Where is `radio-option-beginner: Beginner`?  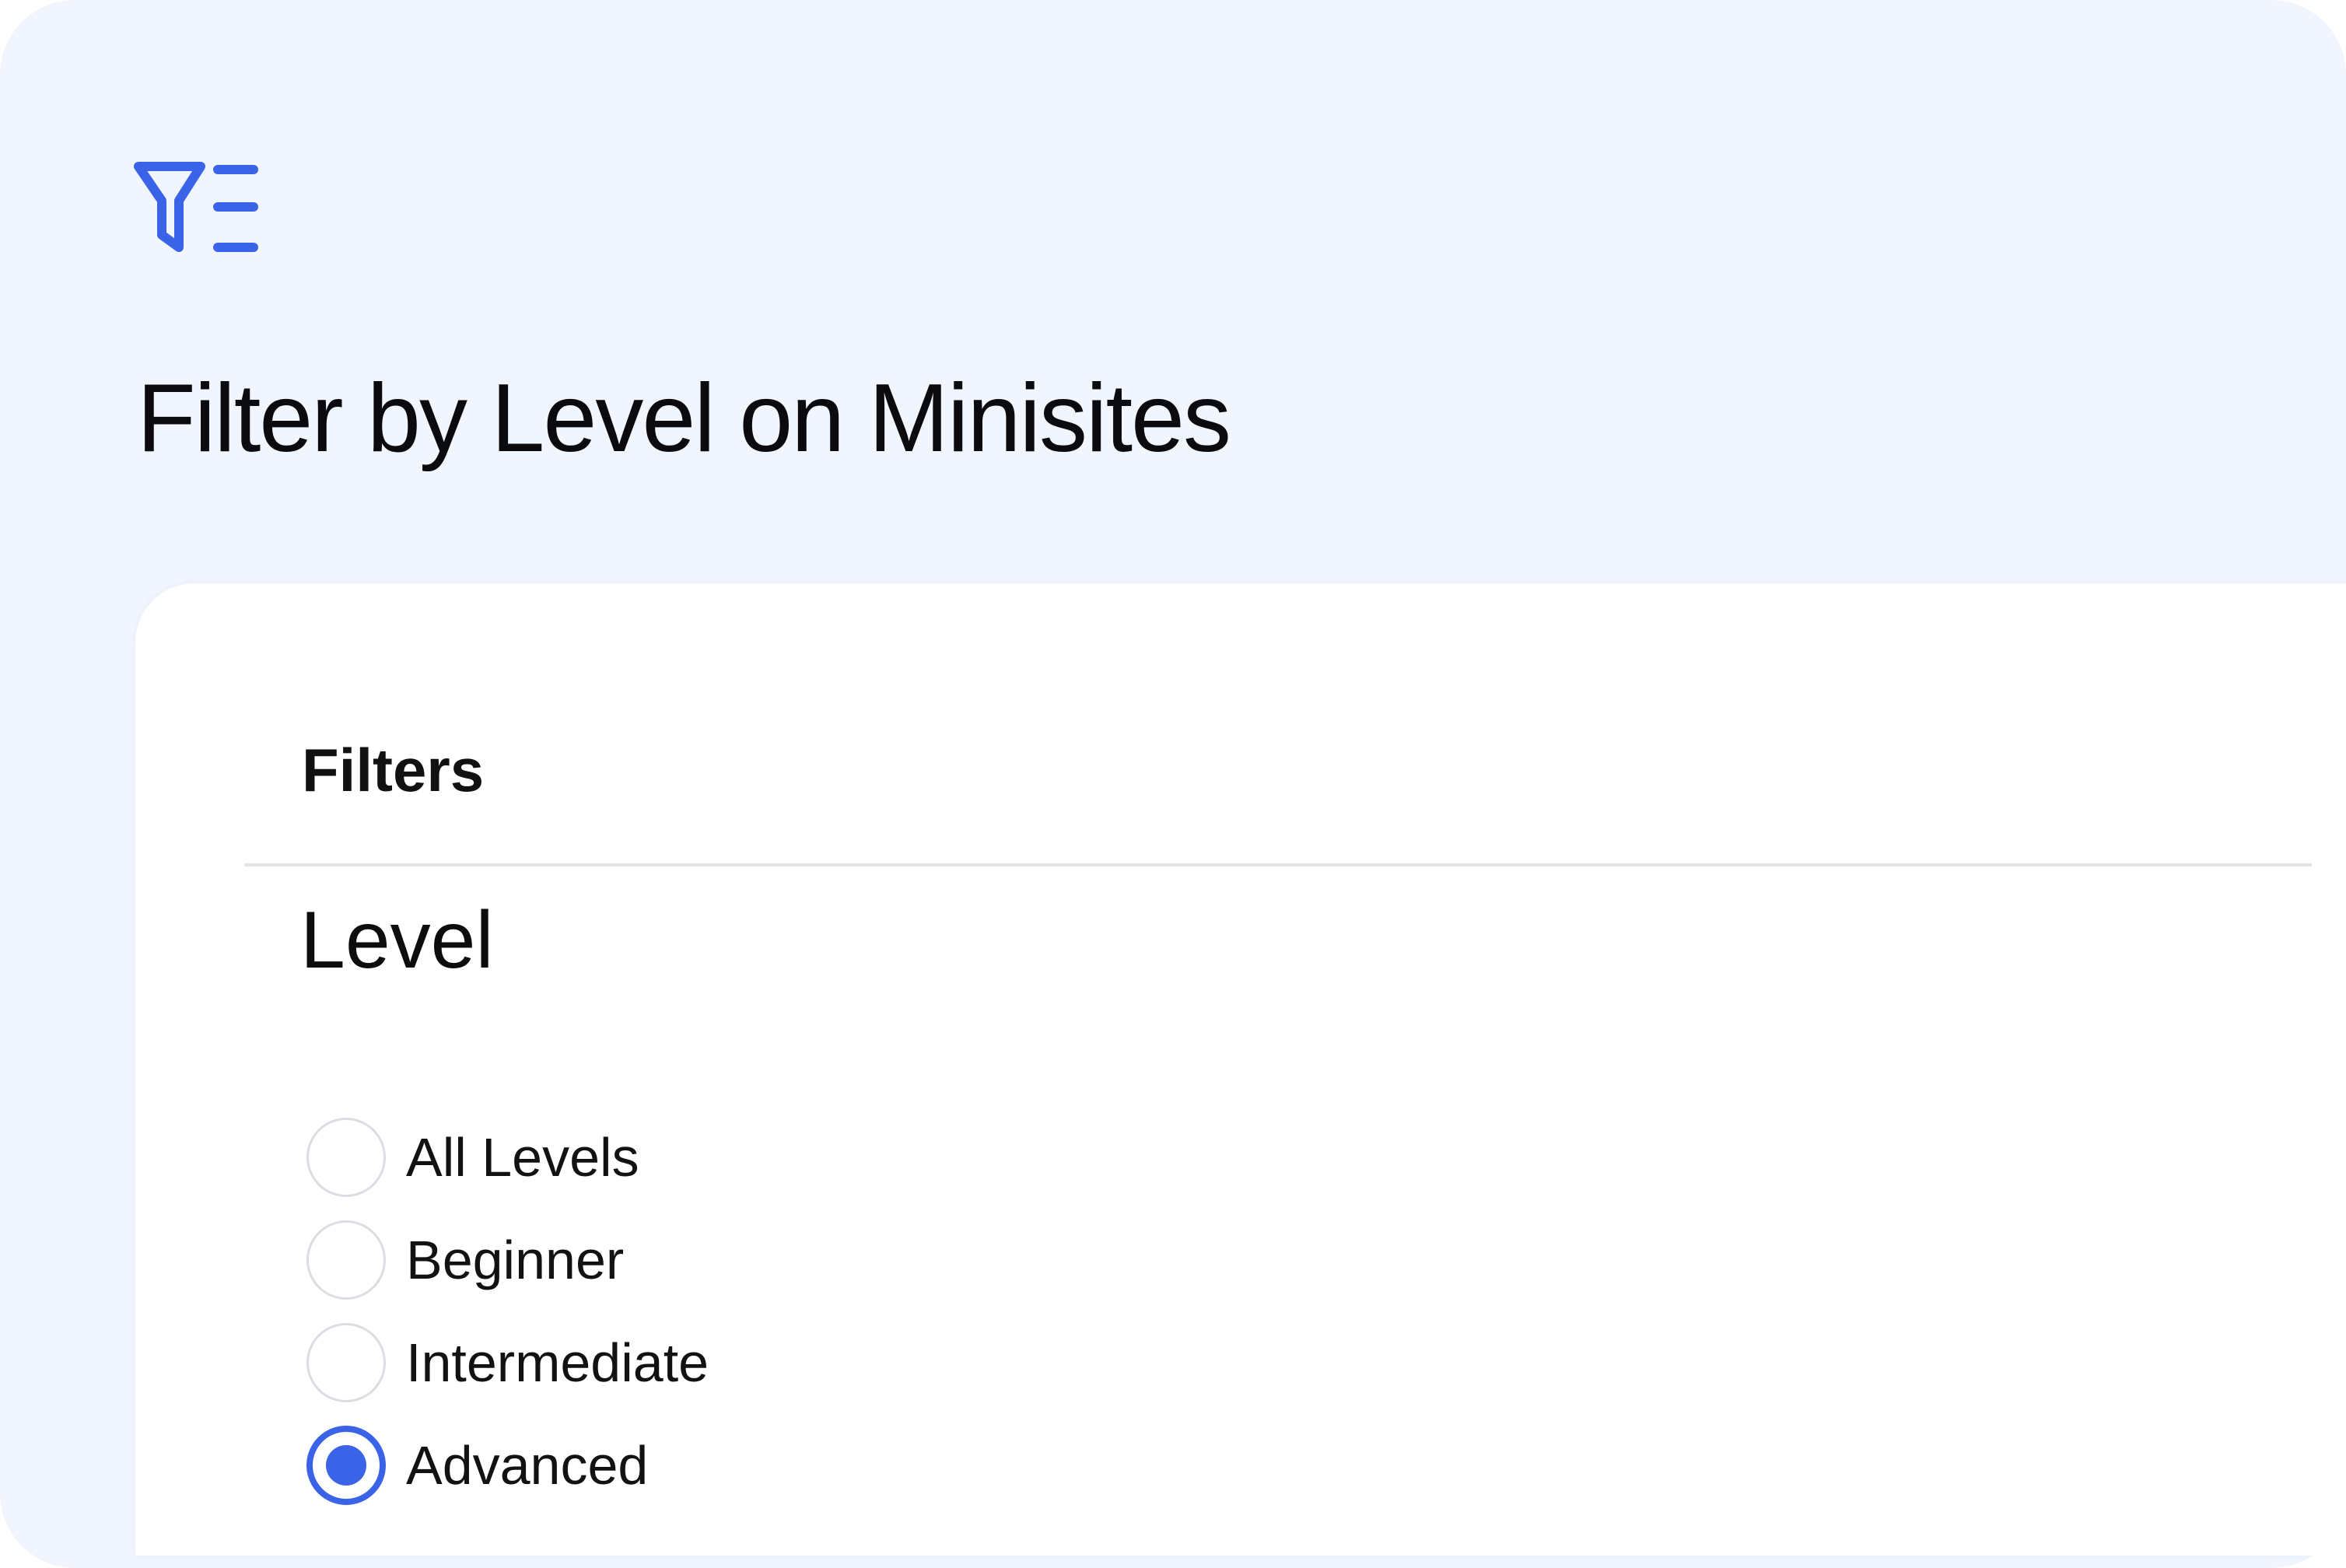
radio-option-beginner: Beginner is located at coordinates (507, 1260).